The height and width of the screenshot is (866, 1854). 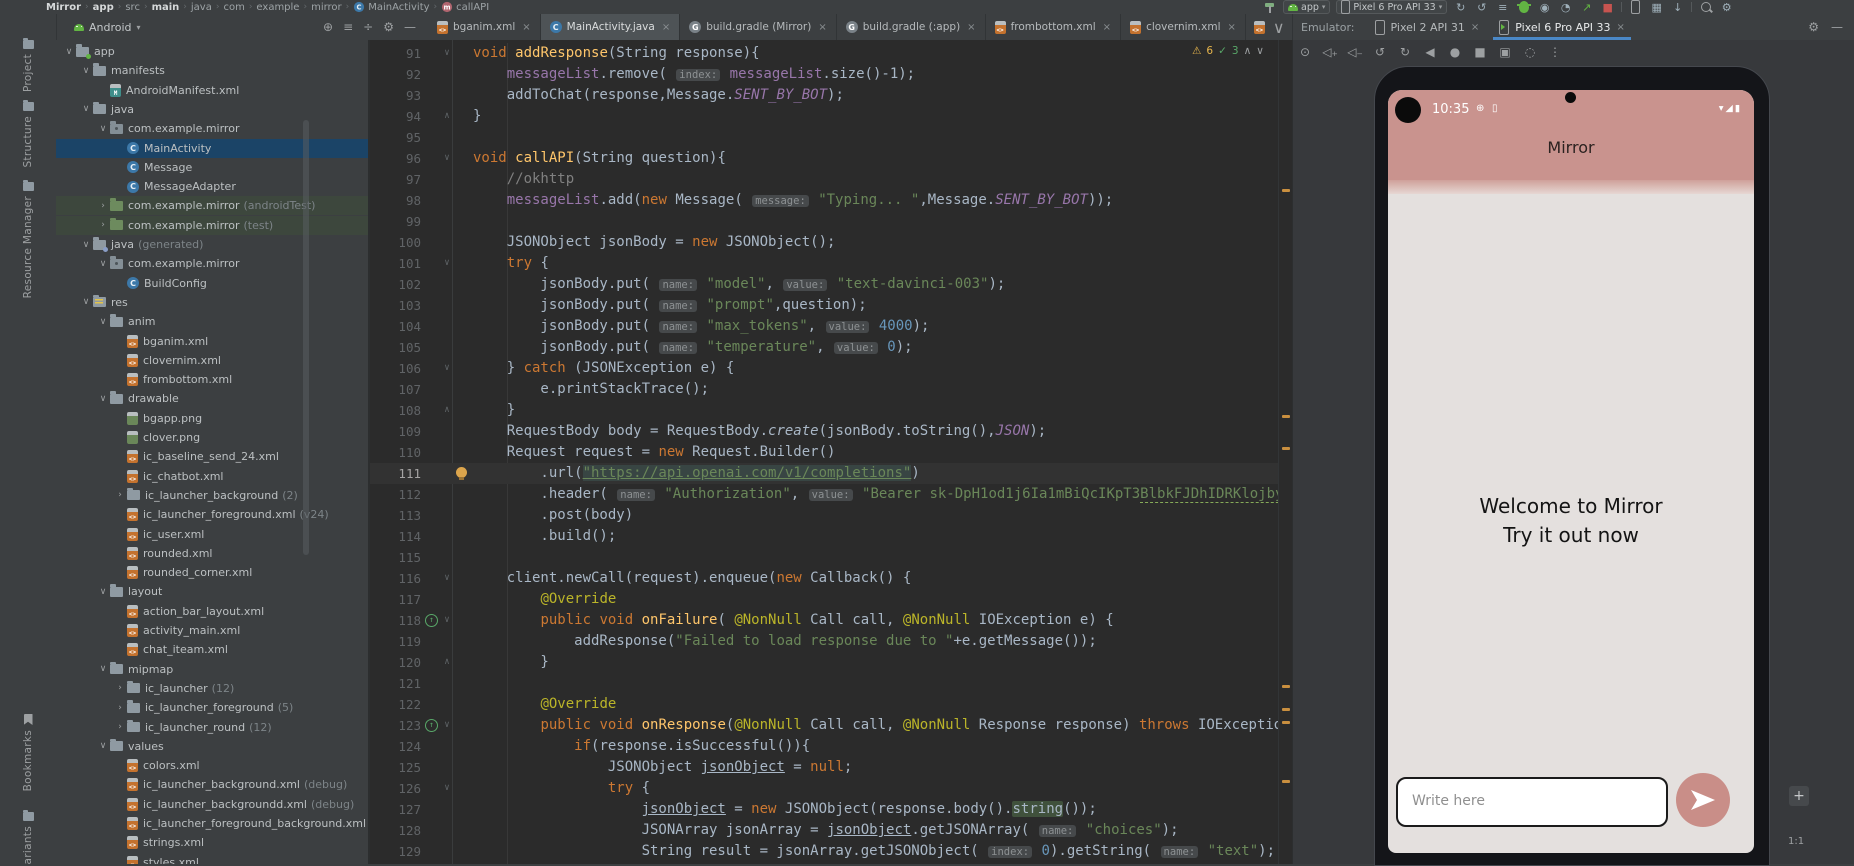 What do you see at coordinates (212, 186) in the screenshot?
I see `tree-item-messageadapter: C MessageAdapter` at bounding box center [212, 186].